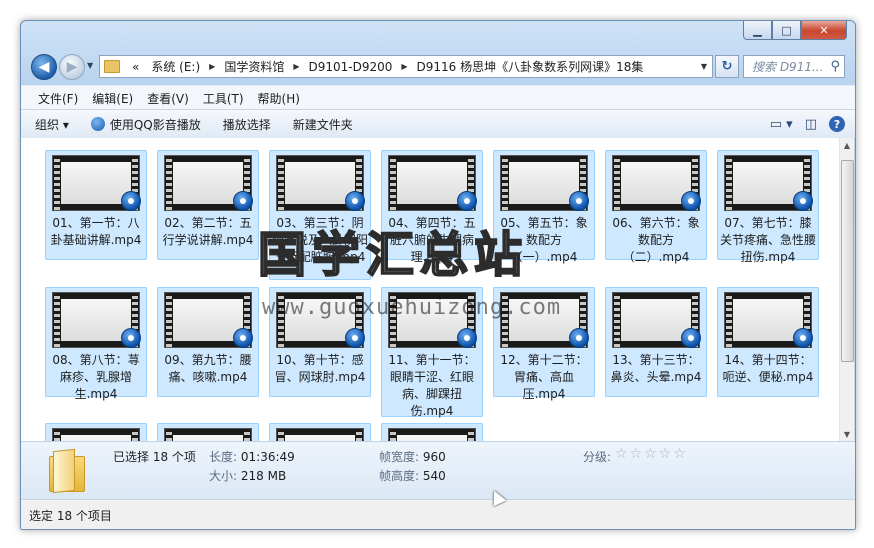 Image resolution: width=874 pixels, height=548 pixels. What do you see at coordinates (768, 207) in the screenshot?
I see `file-item: 07、第七节：膝关节疼痛、急性腰扭伤.mp4` at bounding box center [768, 207].